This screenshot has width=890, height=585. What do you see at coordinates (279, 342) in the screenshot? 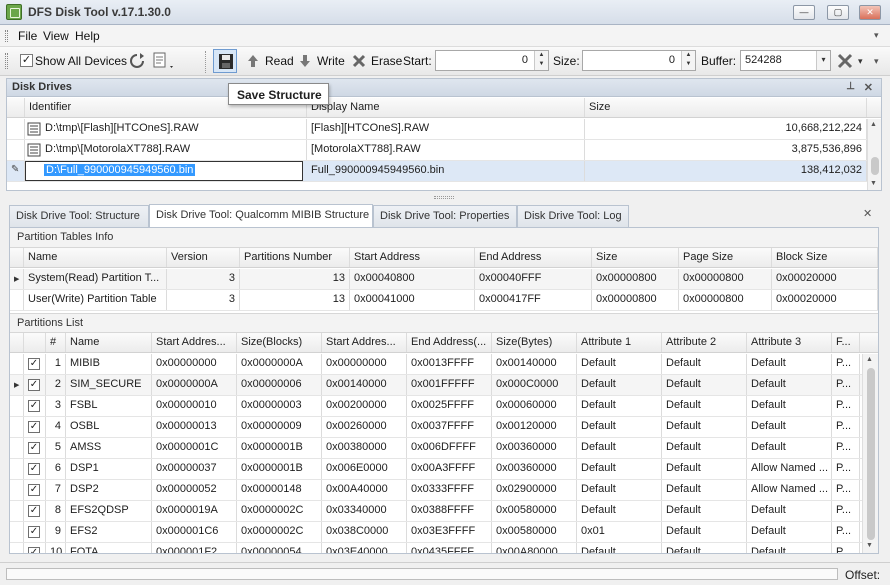
I see `column-header-size-blocks: Size(Blocks)` at bounding box center [279, 342].